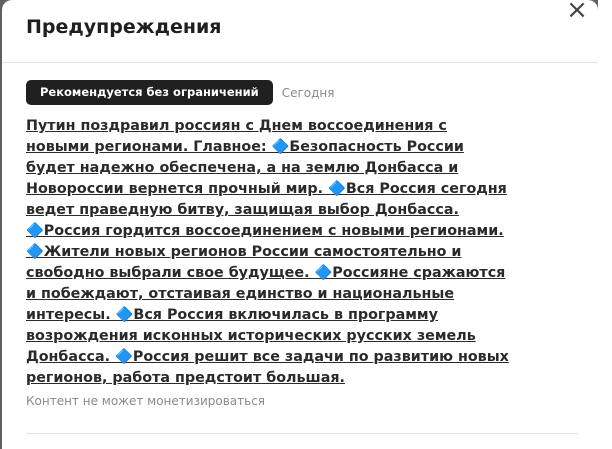  Describe the element at coordinates (146, 401) in the screenshot. I see `monetization-note: Контент не может монетизироваться` at that location.